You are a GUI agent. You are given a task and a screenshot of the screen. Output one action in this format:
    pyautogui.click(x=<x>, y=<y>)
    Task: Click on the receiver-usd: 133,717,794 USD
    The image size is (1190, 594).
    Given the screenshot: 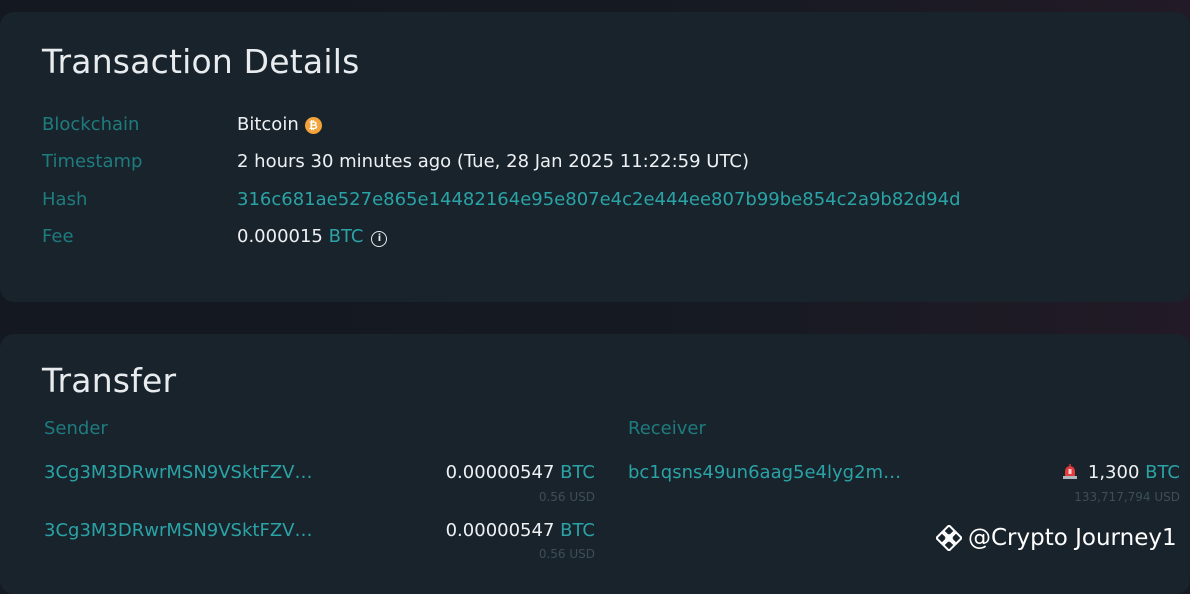 What is the action you would take?
    pyautogui.click(x=1127, y=497)
    